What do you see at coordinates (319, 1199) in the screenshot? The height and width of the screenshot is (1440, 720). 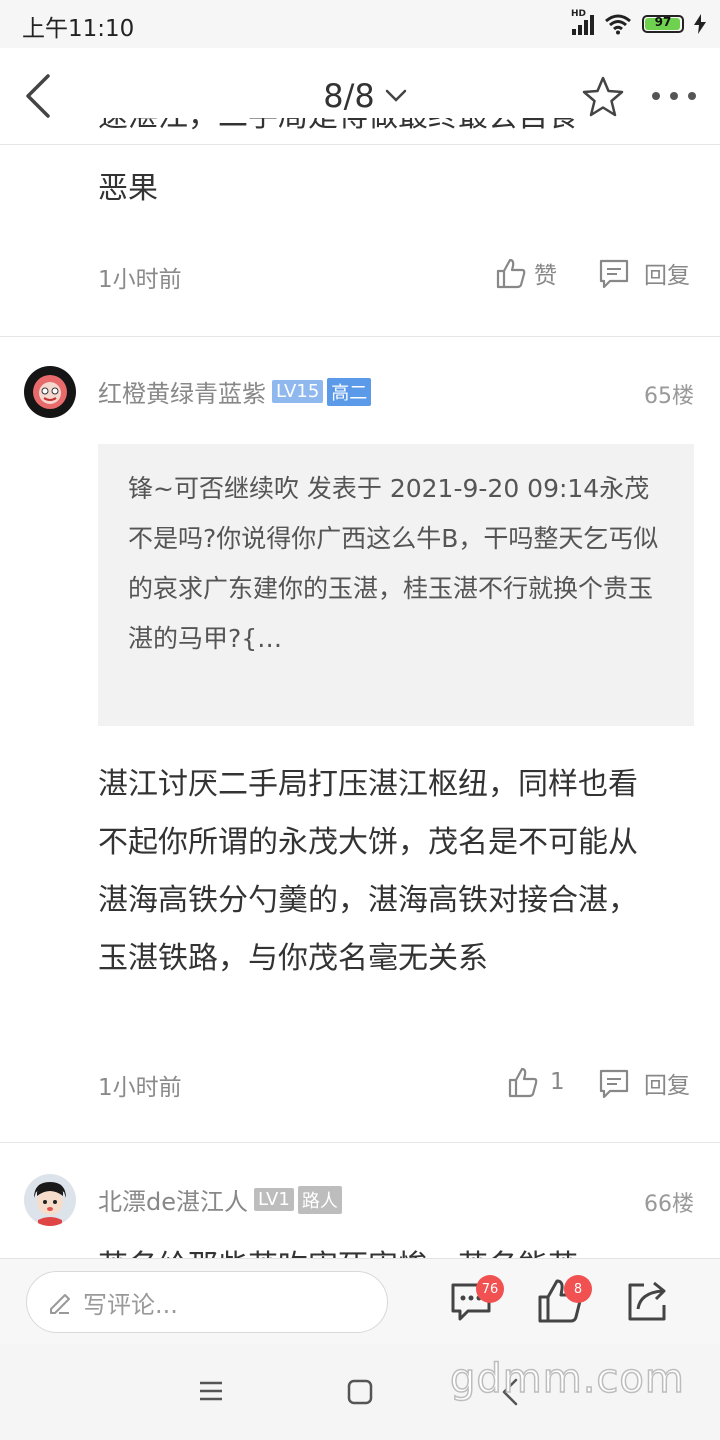 I see `grade-badge: 路人` at bounding box center [319, 1199].